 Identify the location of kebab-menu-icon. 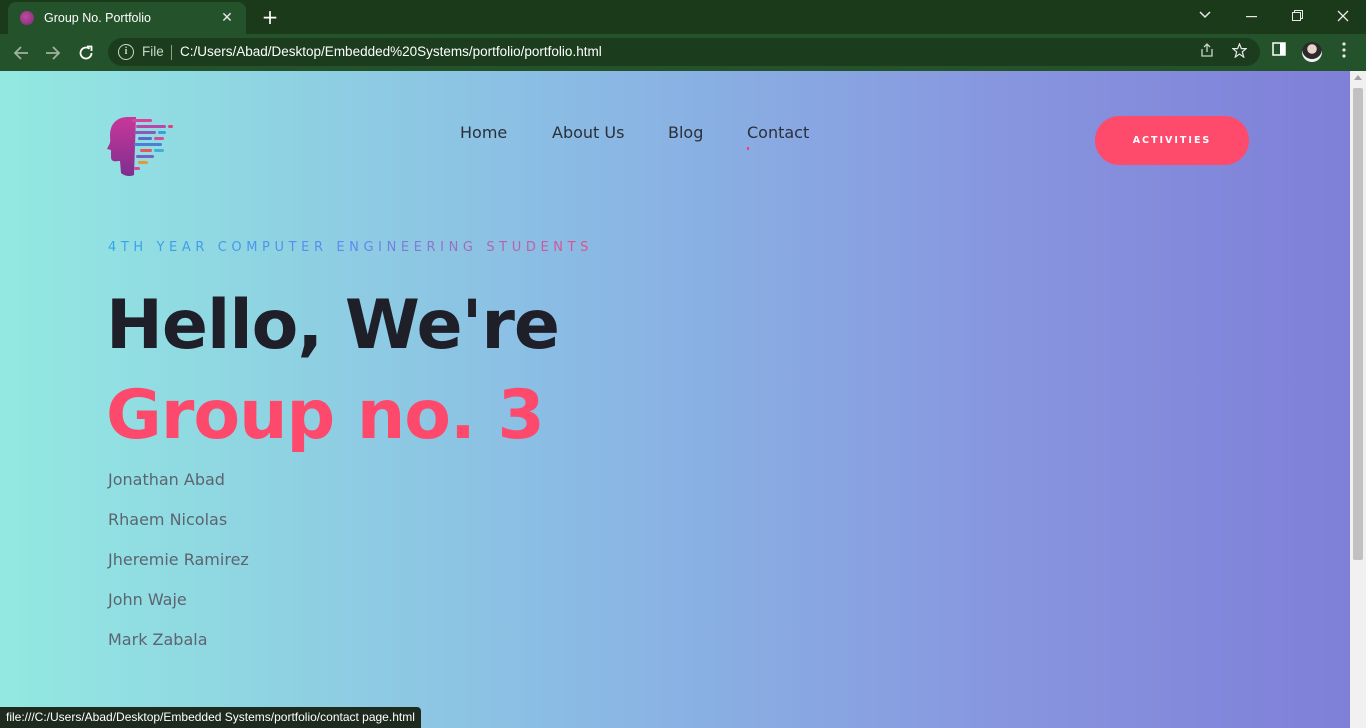
(1344, 52).